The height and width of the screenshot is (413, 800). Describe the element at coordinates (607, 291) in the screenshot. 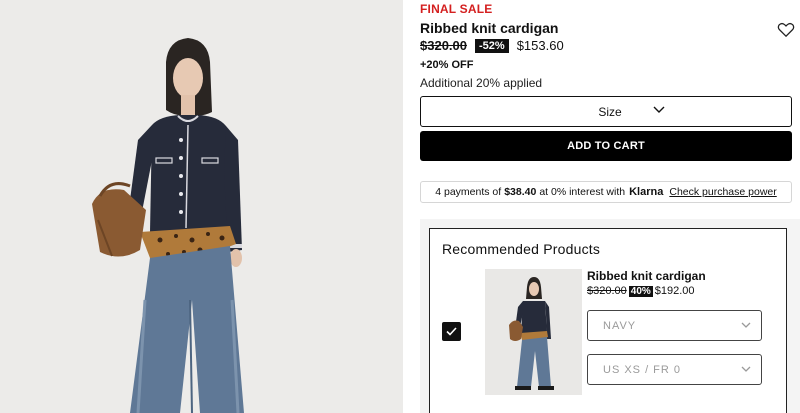

I see `recommended-original-price: $320.00` at that location.